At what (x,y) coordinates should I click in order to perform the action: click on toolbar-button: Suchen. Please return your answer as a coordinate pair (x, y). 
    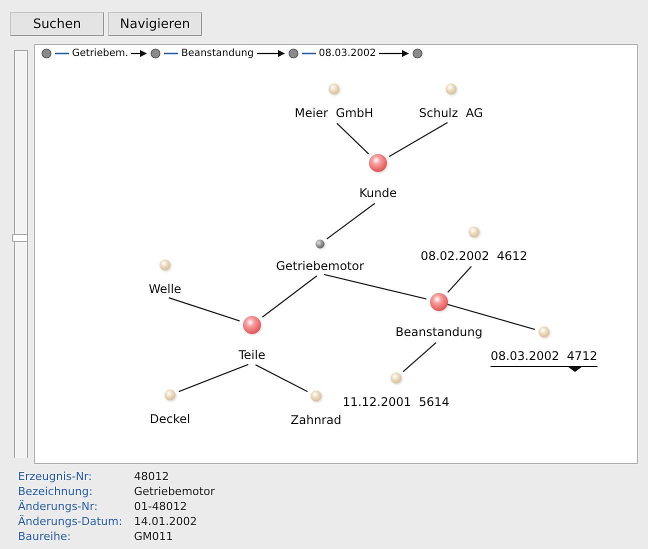
    Looking at the image, I should click on (57, 24).